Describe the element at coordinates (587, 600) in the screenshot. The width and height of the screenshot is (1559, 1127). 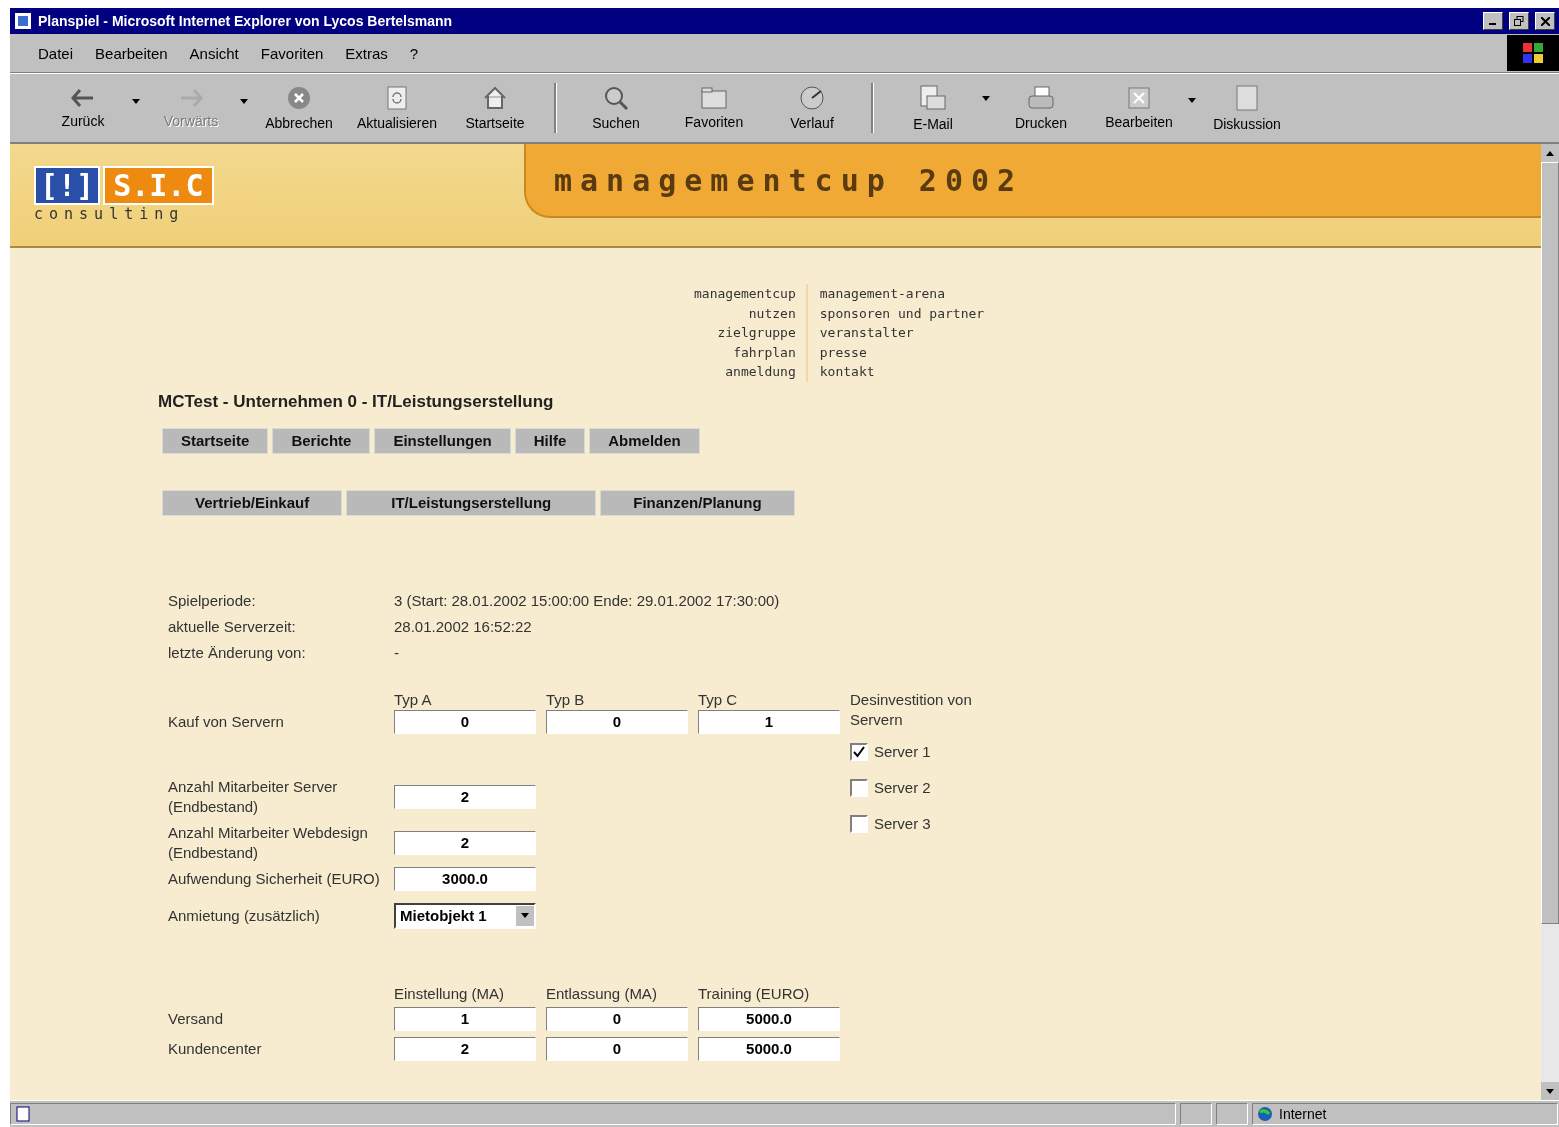
I see `info-value: 3 (Start: 28.01.2002 15:00:00 Ende: 29.01.2002 17:30:00)` at that location.